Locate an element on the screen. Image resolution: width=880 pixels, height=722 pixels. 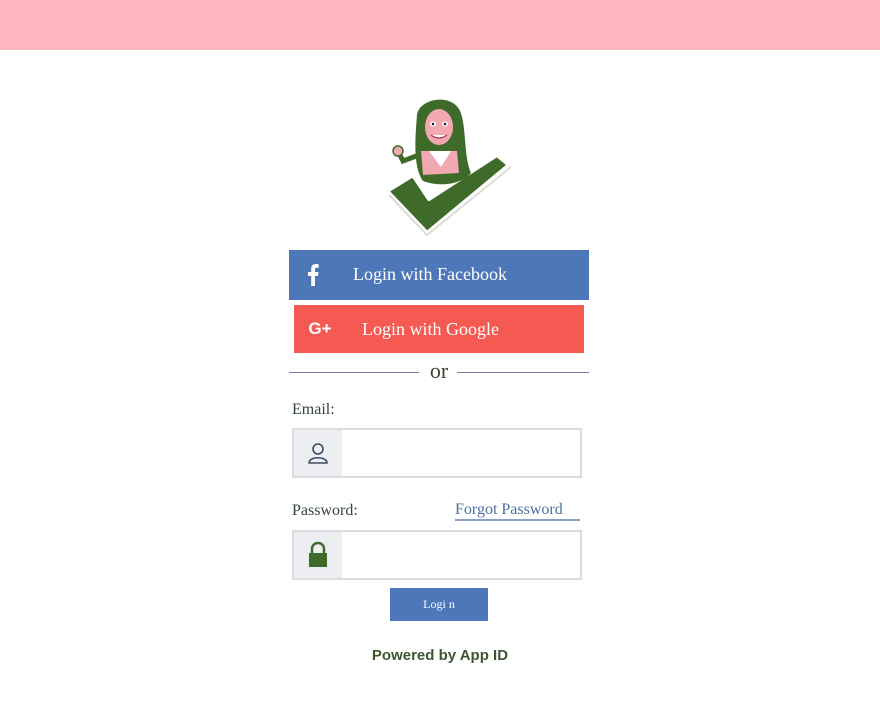
google-plus-icon: G+ is located at coordinates (320, 328).